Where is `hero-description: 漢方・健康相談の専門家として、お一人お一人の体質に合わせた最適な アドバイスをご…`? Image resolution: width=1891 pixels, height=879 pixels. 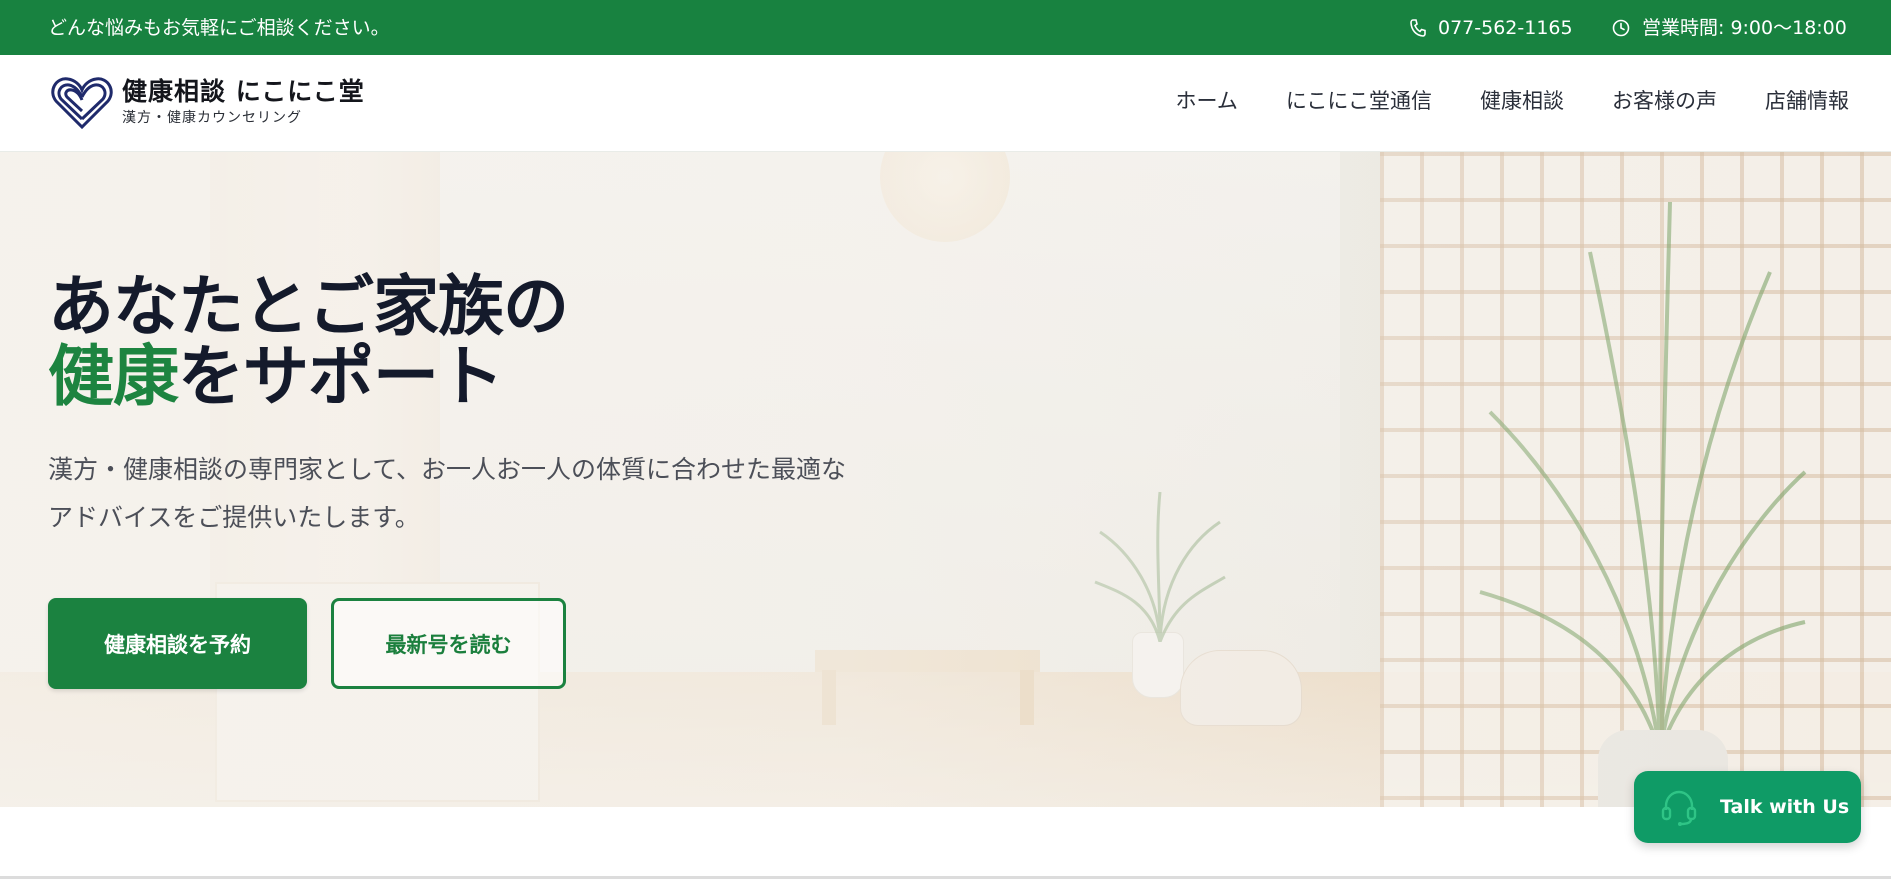 hero-description: 漢方・健康相談の専門家として、お一人お一人の体質に合わせた最適な アドバイスをご… is located at coordinates (488, 494).